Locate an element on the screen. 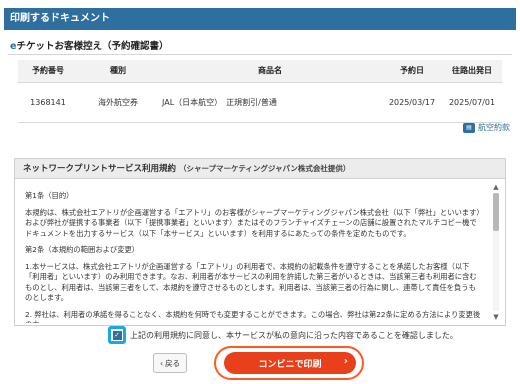 This screenshot has width=520, height=384. print-button-label: コンビニで印刷 is located at coordinates (290, 364).